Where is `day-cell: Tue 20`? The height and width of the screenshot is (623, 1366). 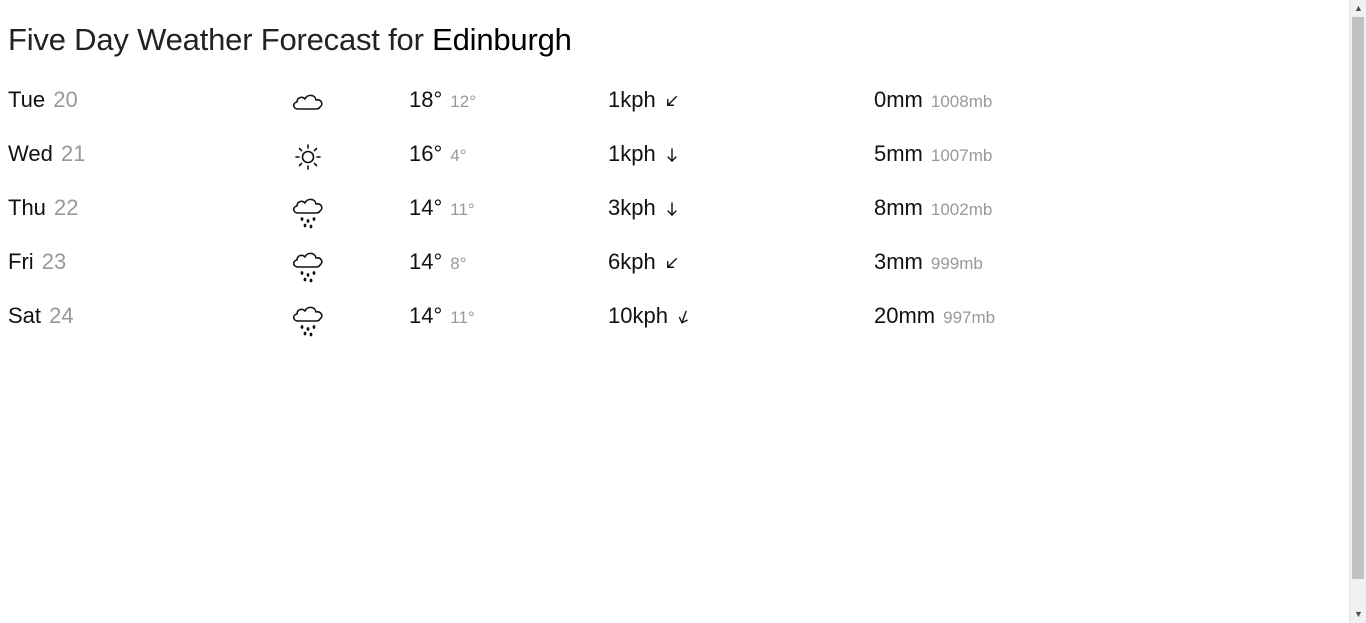
day-cell: Tue 20 is located at coordinates (43, 100).